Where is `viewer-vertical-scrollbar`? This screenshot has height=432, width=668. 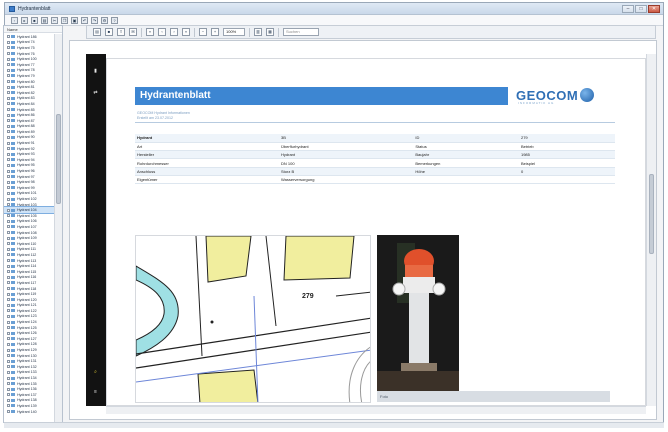
viewer-vertical-scrollbar is located at coordinates (651, 230).